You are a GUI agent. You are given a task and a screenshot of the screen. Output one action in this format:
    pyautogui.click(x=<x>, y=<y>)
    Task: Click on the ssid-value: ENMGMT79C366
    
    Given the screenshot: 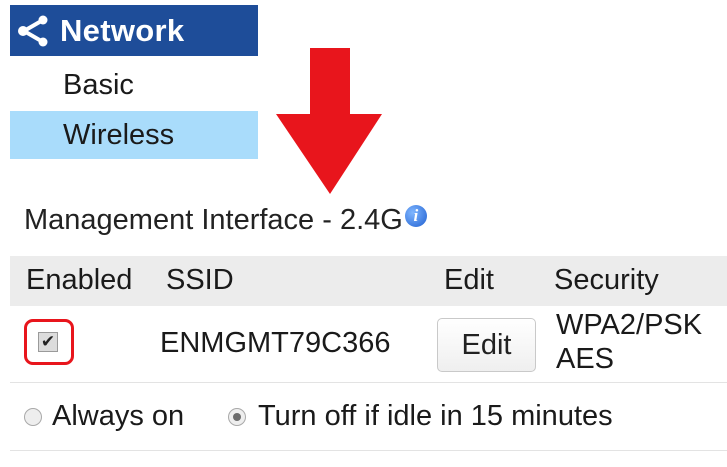 What is the action you would take?
    pyautogui.click(x=275, y=343)
    